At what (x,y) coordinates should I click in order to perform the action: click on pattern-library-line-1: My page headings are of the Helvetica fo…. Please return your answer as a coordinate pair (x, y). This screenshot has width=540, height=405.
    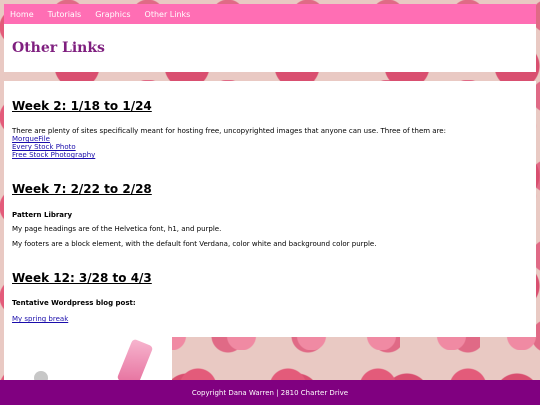
    Looking at the image, I should click on (117, 229).